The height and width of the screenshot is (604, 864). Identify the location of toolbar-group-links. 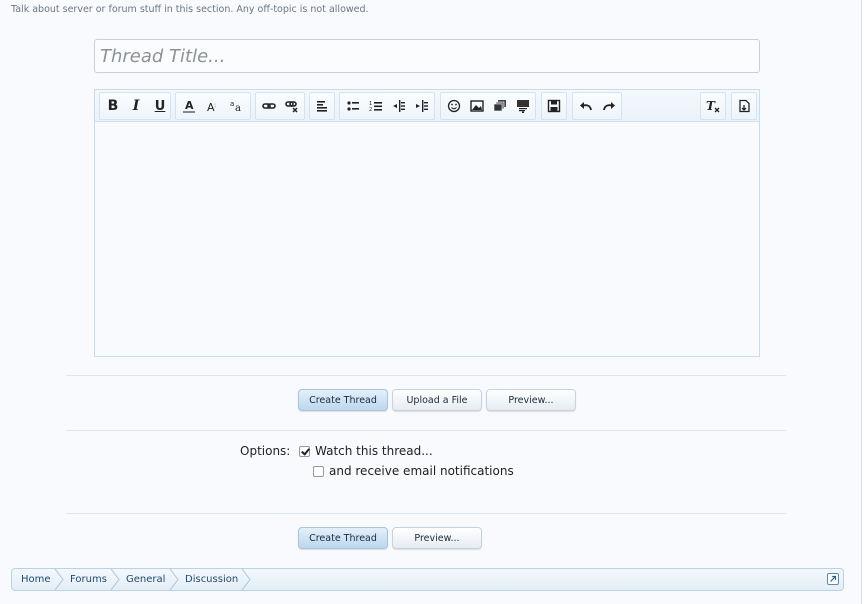
(280, 106).